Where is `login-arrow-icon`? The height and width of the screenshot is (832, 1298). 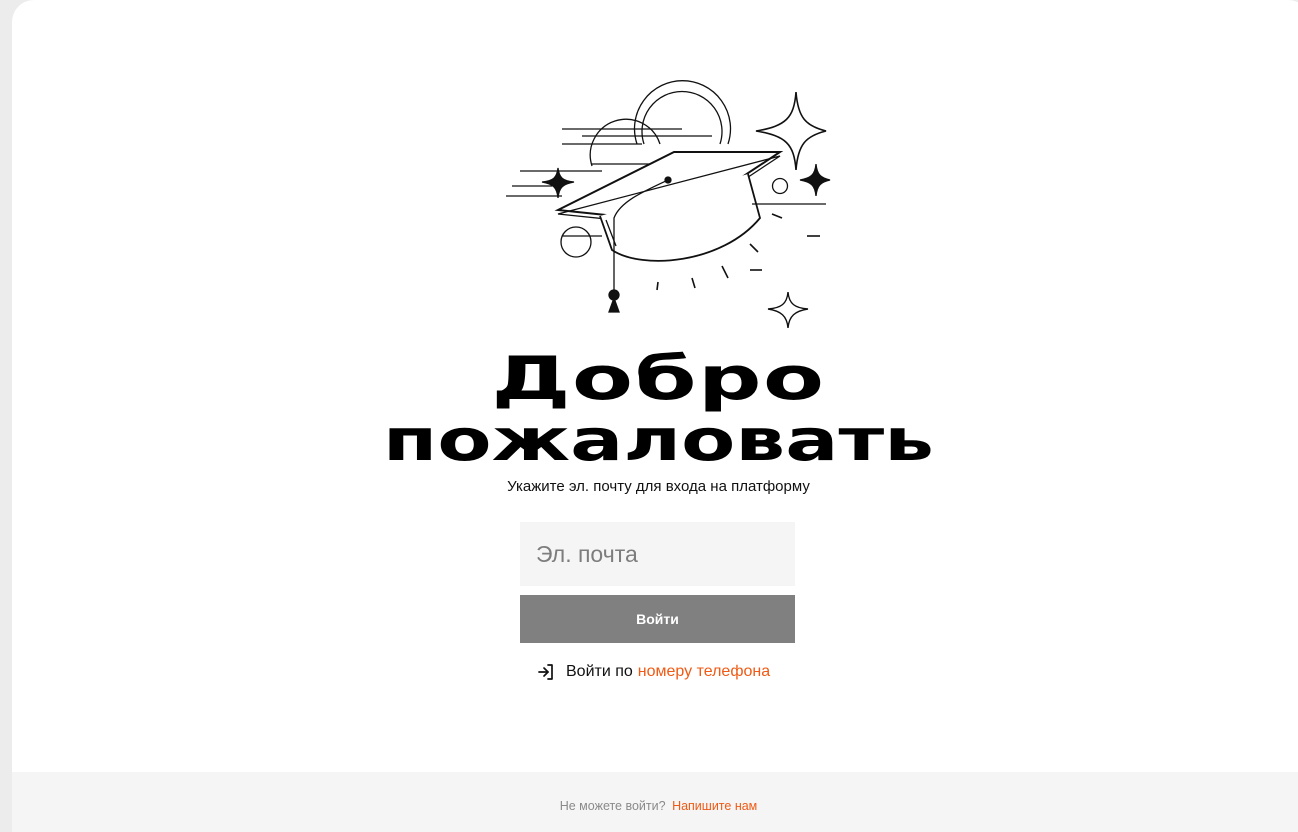 login-arrow-icon is located at coordinates (545, 672).